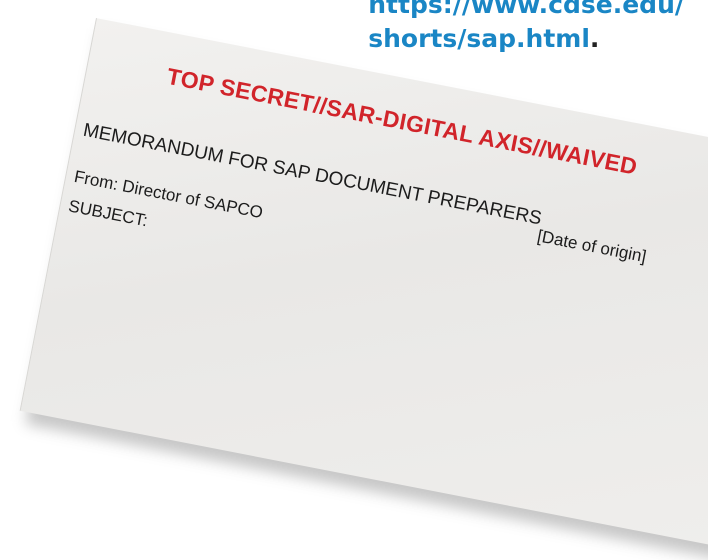 This screenshot has width=708, height=560. I want to click on reference-link-line-2: shorts/sap.html., so click(526, 39).